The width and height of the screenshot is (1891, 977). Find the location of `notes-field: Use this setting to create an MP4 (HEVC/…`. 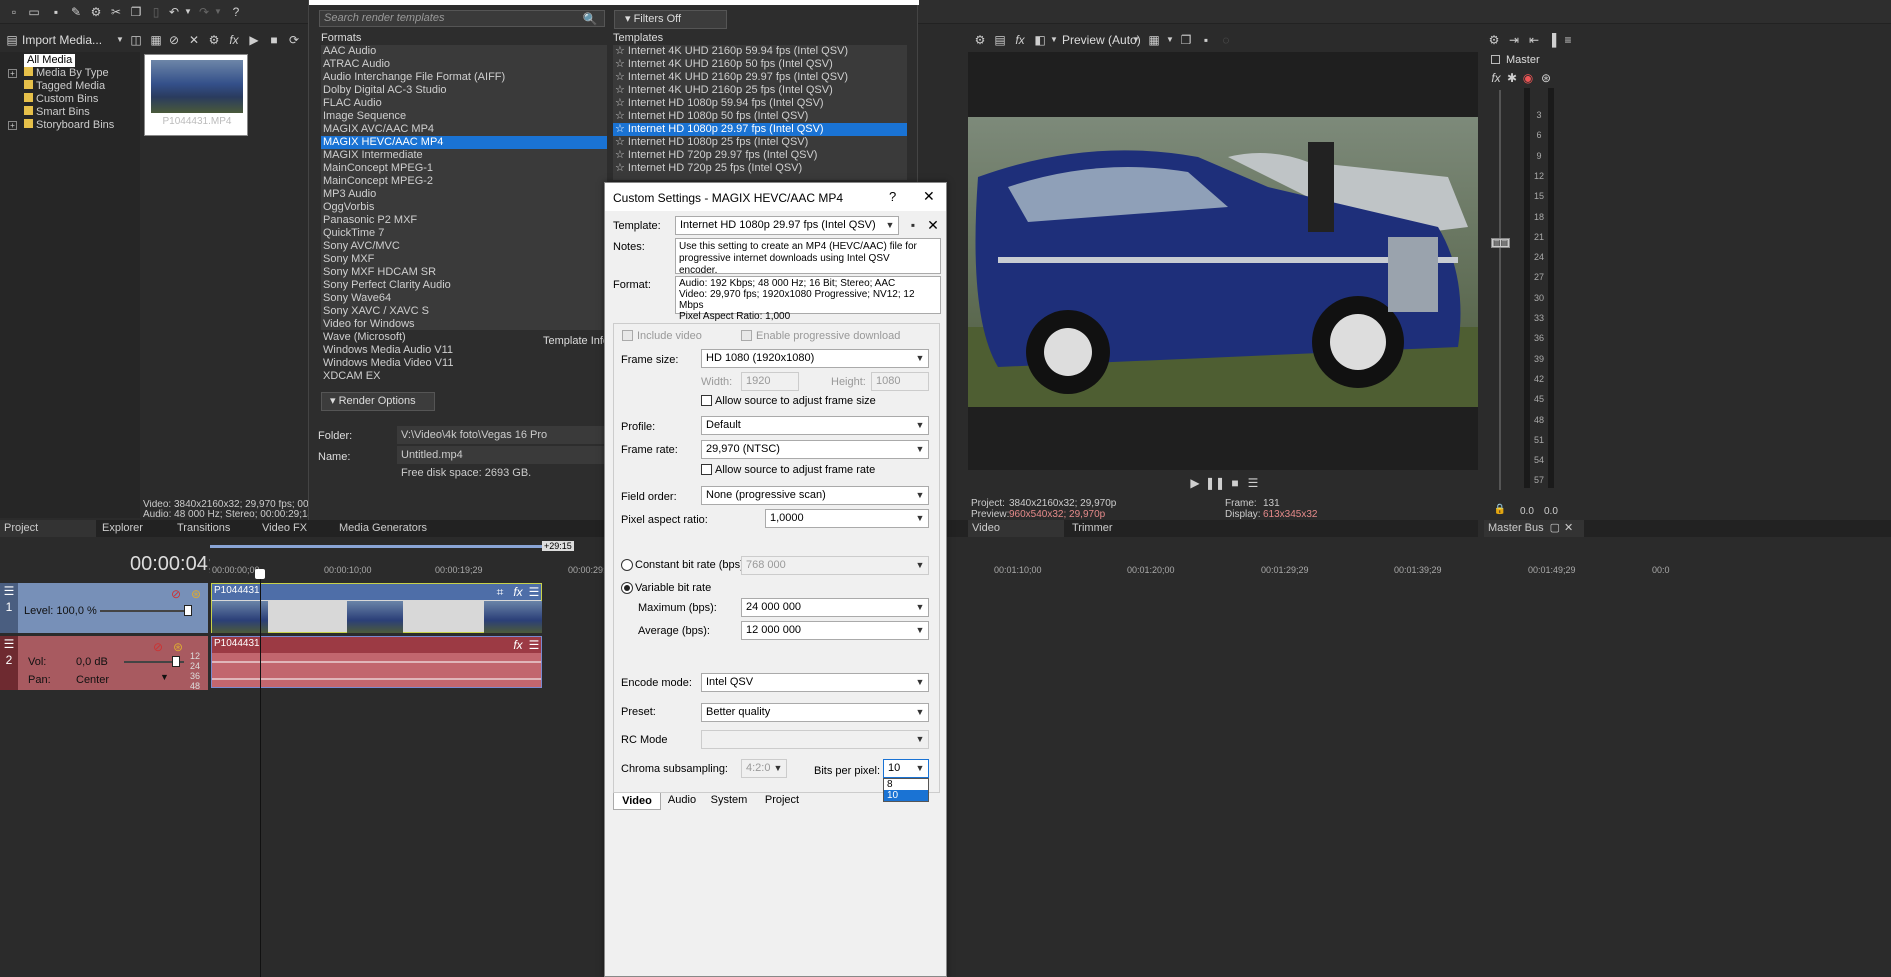

notes-field: Use this setting to create an MP4 (HEVC/… is located at coordinates (808, 257).